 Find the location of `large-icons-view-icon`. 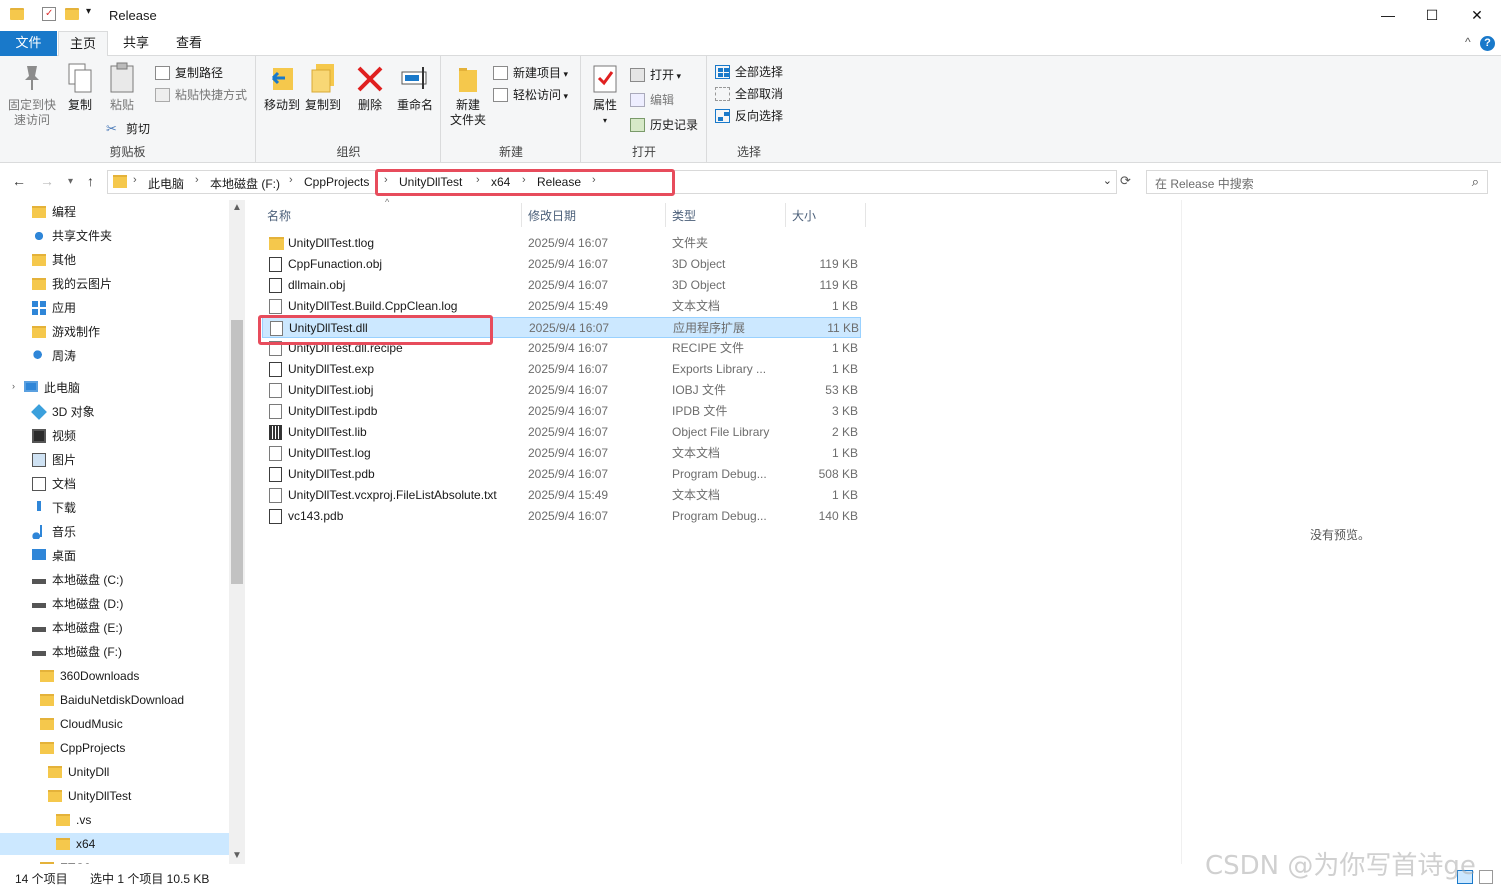

large-icons-view-icon is located at coordinates (1486, 877).